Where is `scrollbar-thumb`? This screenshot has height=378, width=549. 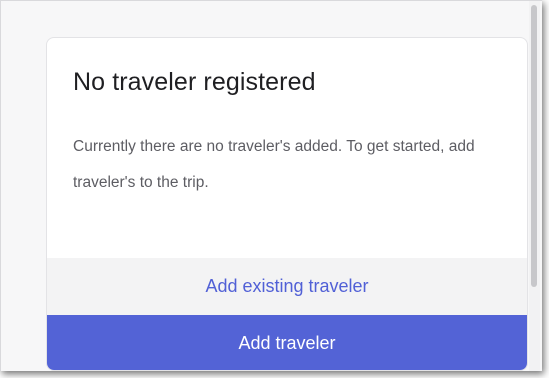
scrollbar-thumb is located at coordinates (534, 146).